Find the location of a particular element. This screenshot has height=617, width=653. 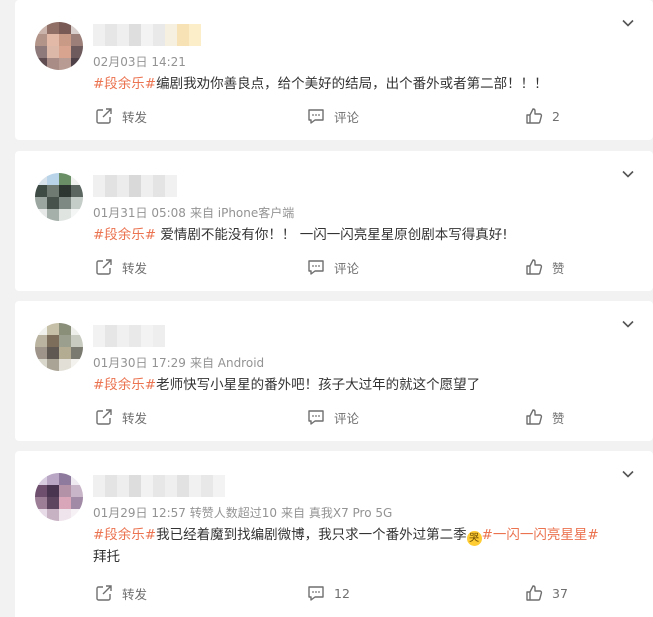

comment-count: 12 is located at coordinates (342, 593).